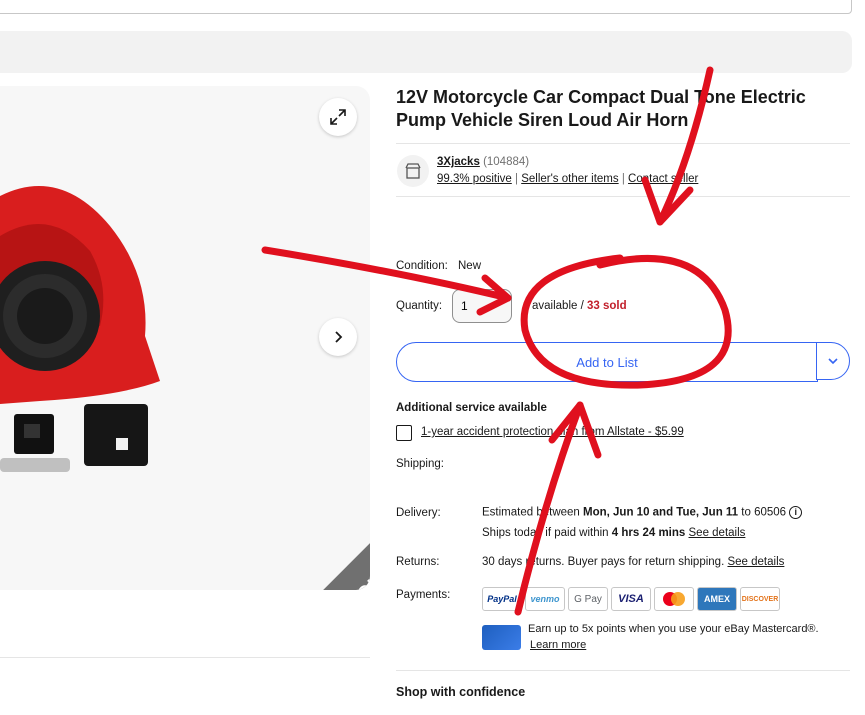 This screenshot has height=715, width=865. What do you see at coordinates (461, 692) in the screenshot?
I see `shop-with-confidence-heading: Shop with confidence` at bounding box center [461, 692].